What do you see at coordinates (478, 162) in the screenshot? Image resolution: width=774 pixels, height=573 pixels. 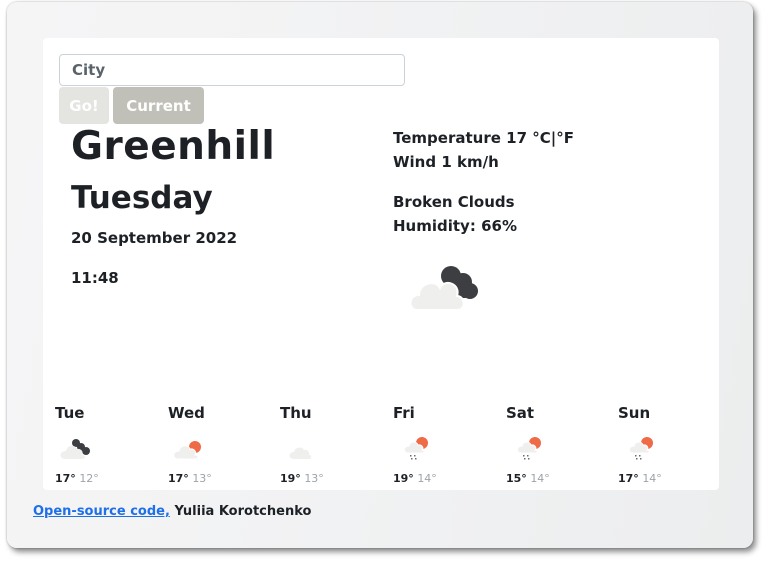 I see `wind-unit: km/h` at bounding box center [478, 162].